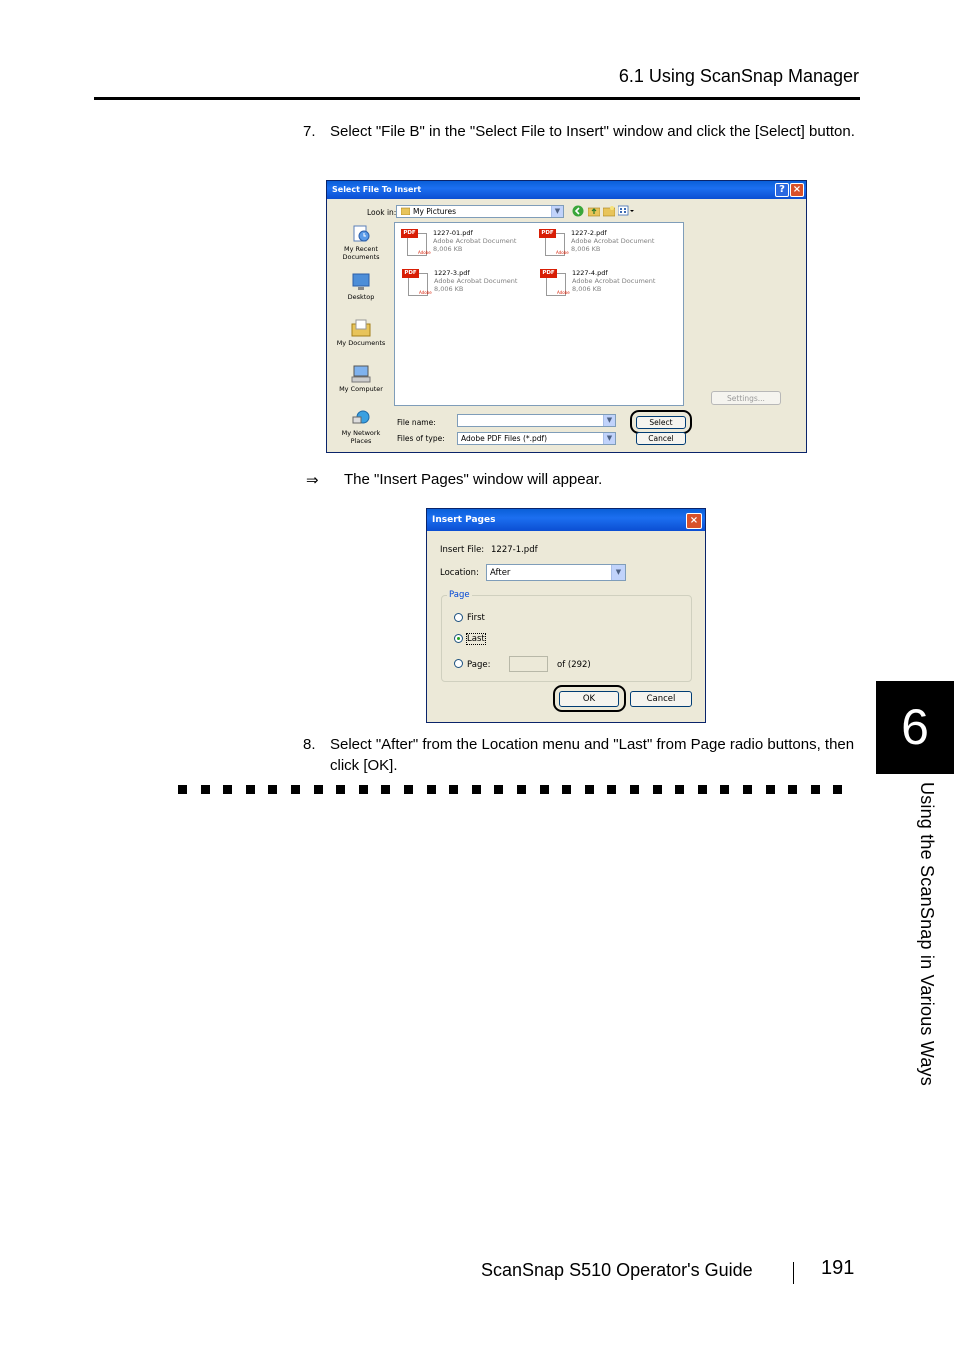 This screenshot has height=1351, width=954. What do you see at coordinates (480, 211) in the screenshot?
I see `look-in-dropdown: My Pictures ▼` at bounding box center [480, 211].